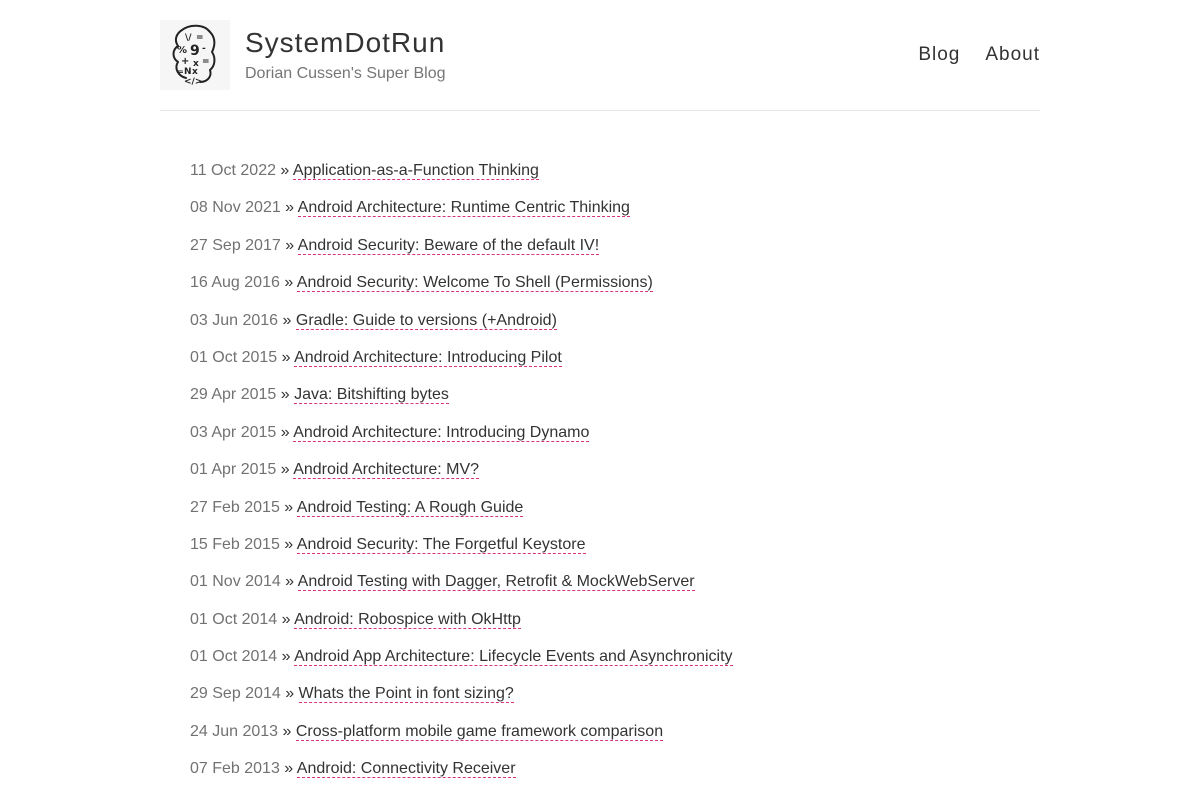 The height and width of the screenshot is (800, 1200). What do you see at coordinates (235, 544) in the screenshot?
I see `post-date: 15 Feb 2015` at bounding box center [235, 544].